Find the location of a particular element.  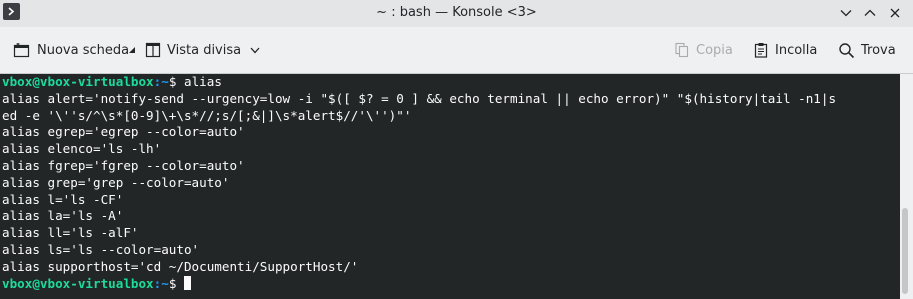

maximize-button is located at coordinates (870, 13).